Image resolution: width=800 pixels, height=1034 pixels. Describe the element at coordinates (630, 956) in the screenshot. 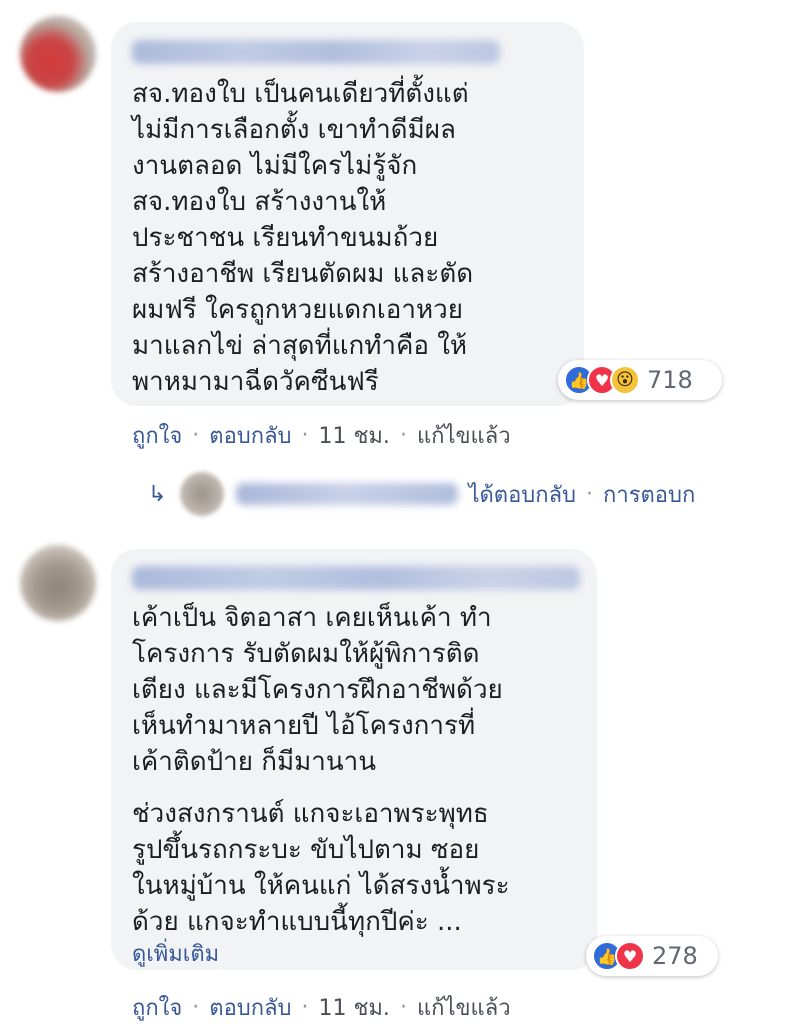

I see `love-icon: ♥` at that location.